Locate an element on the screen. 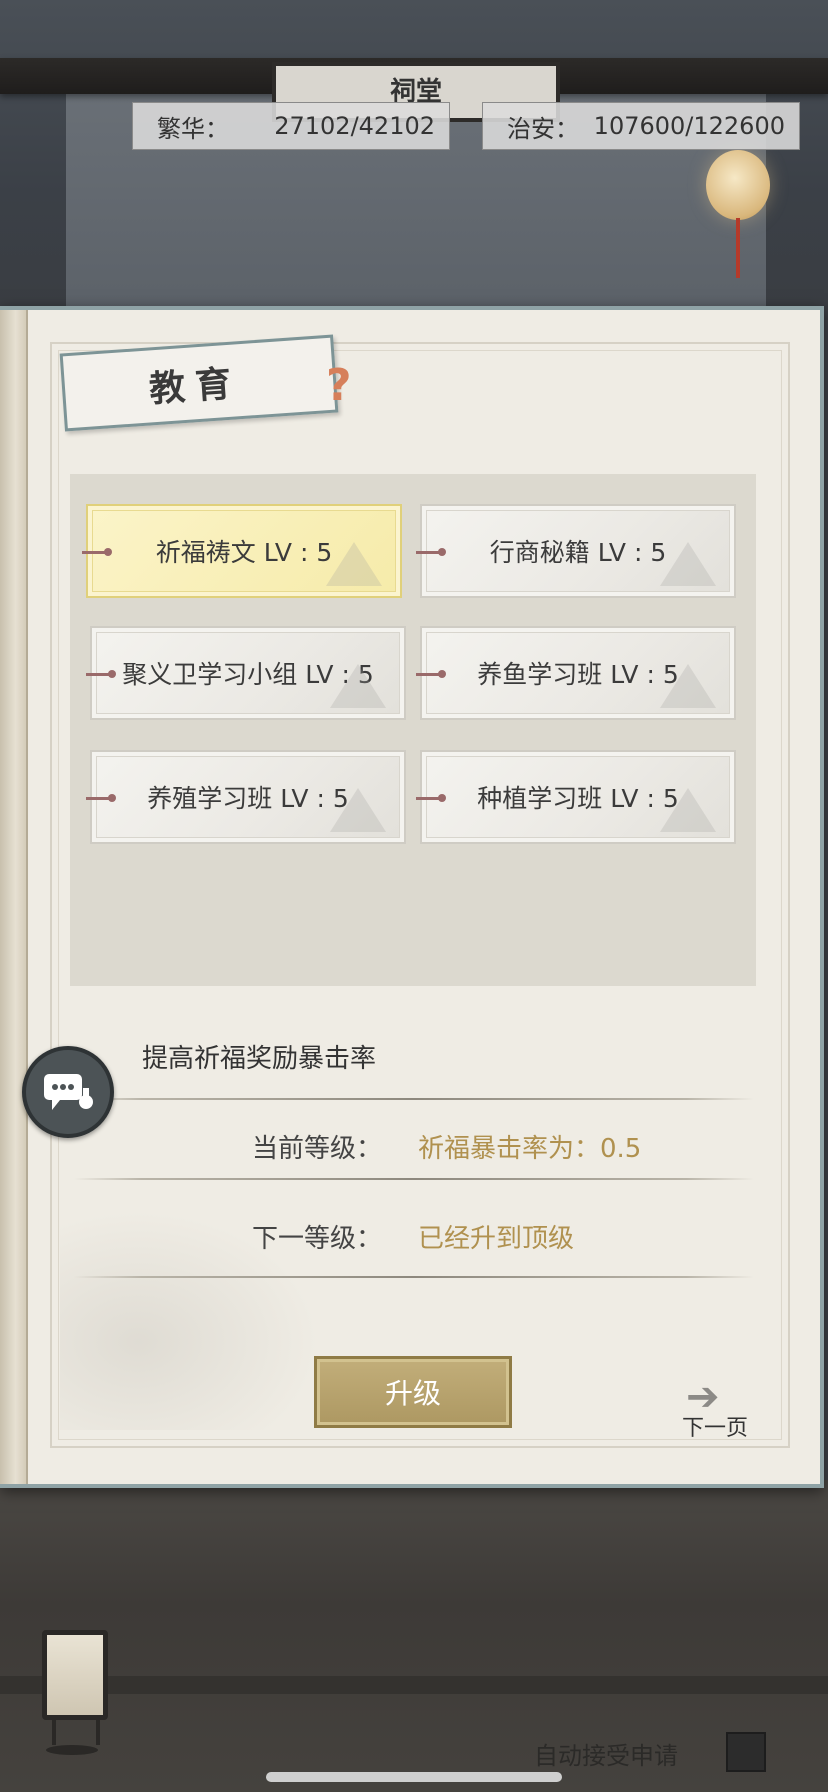 The width and height of the screenshot is (828, 1792). next-page-button: ➔ 下一页 is located at coordinates (716, 1407).